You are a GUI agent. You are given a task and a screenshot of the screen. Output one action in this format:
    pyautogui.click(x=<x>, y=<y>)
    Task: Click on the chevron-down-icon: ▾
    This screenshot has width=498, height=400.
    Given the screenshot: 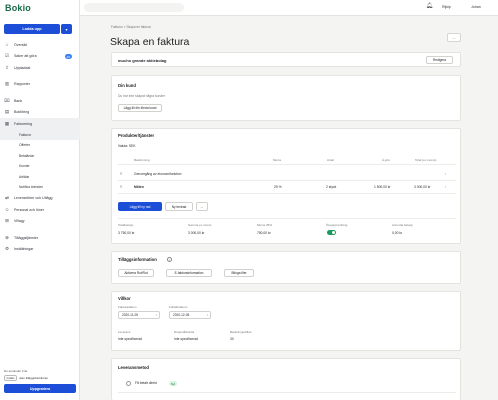 What is the action you would take?
    pyautogui.click(x=66, y=29)
    